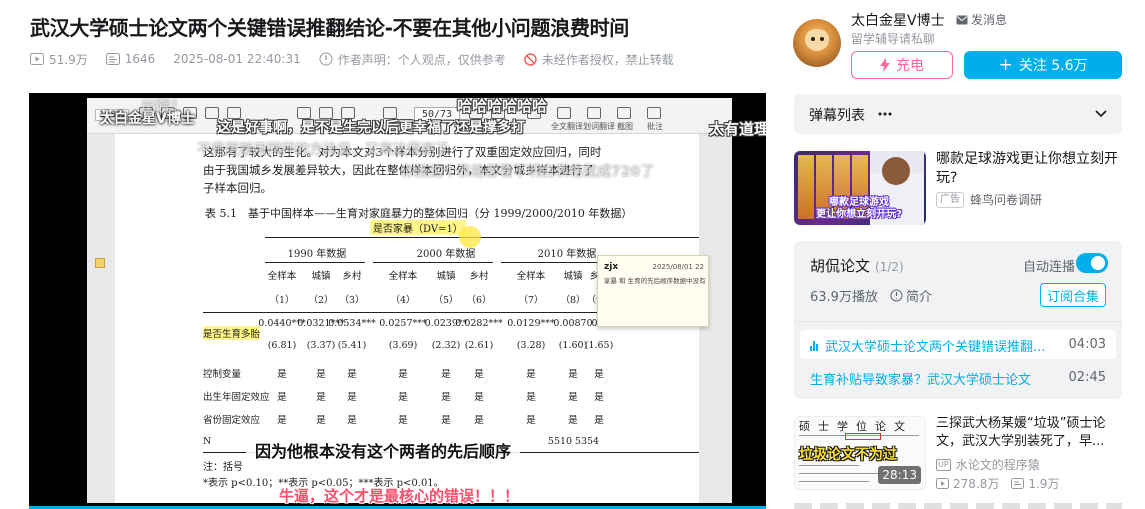  Describe the element at coordinates (1073, 295) in the screenshot. I see `subscribe-series-button: 订阅合集` at that location.